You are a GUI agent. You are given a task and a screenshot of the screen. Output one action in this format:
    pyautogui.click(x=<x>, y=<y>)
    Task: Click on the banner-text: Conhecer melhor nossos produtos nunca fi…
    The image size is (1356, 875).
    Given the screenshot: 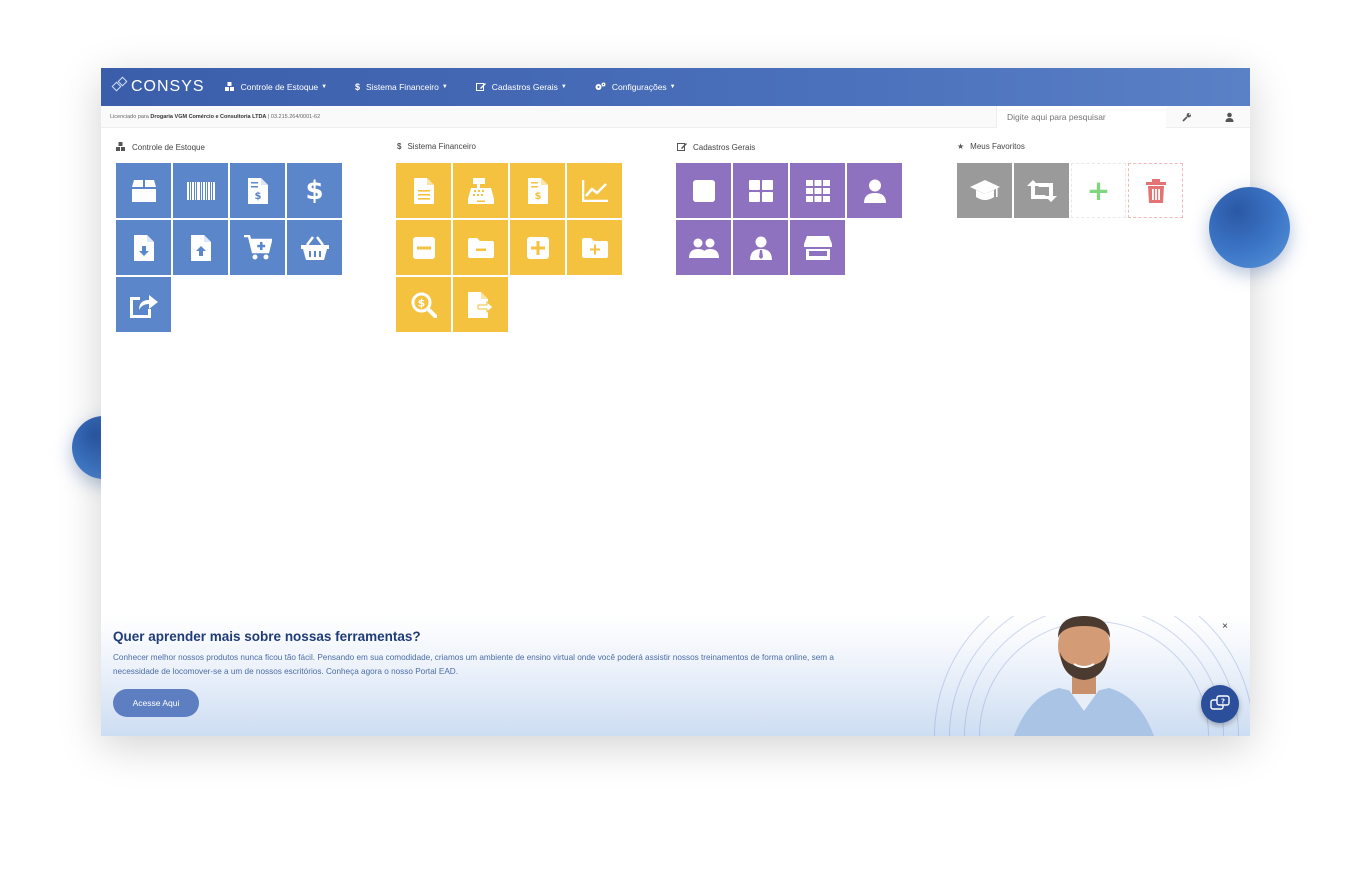 What is the action you would take?
    pyautogui.click(x=473, y=664)
    